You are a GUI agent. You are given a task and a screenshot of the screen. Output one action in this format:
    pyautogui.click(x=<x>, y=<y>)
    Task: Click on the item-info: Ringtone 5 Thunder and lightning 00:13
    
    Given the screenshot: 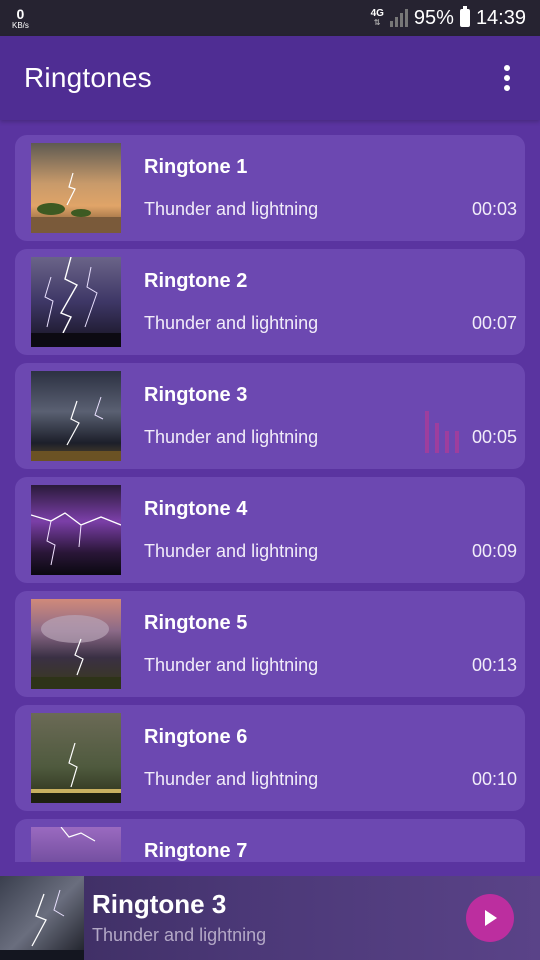 What is the action you would take?
    pyautogui.click(x=319, y=644)
    